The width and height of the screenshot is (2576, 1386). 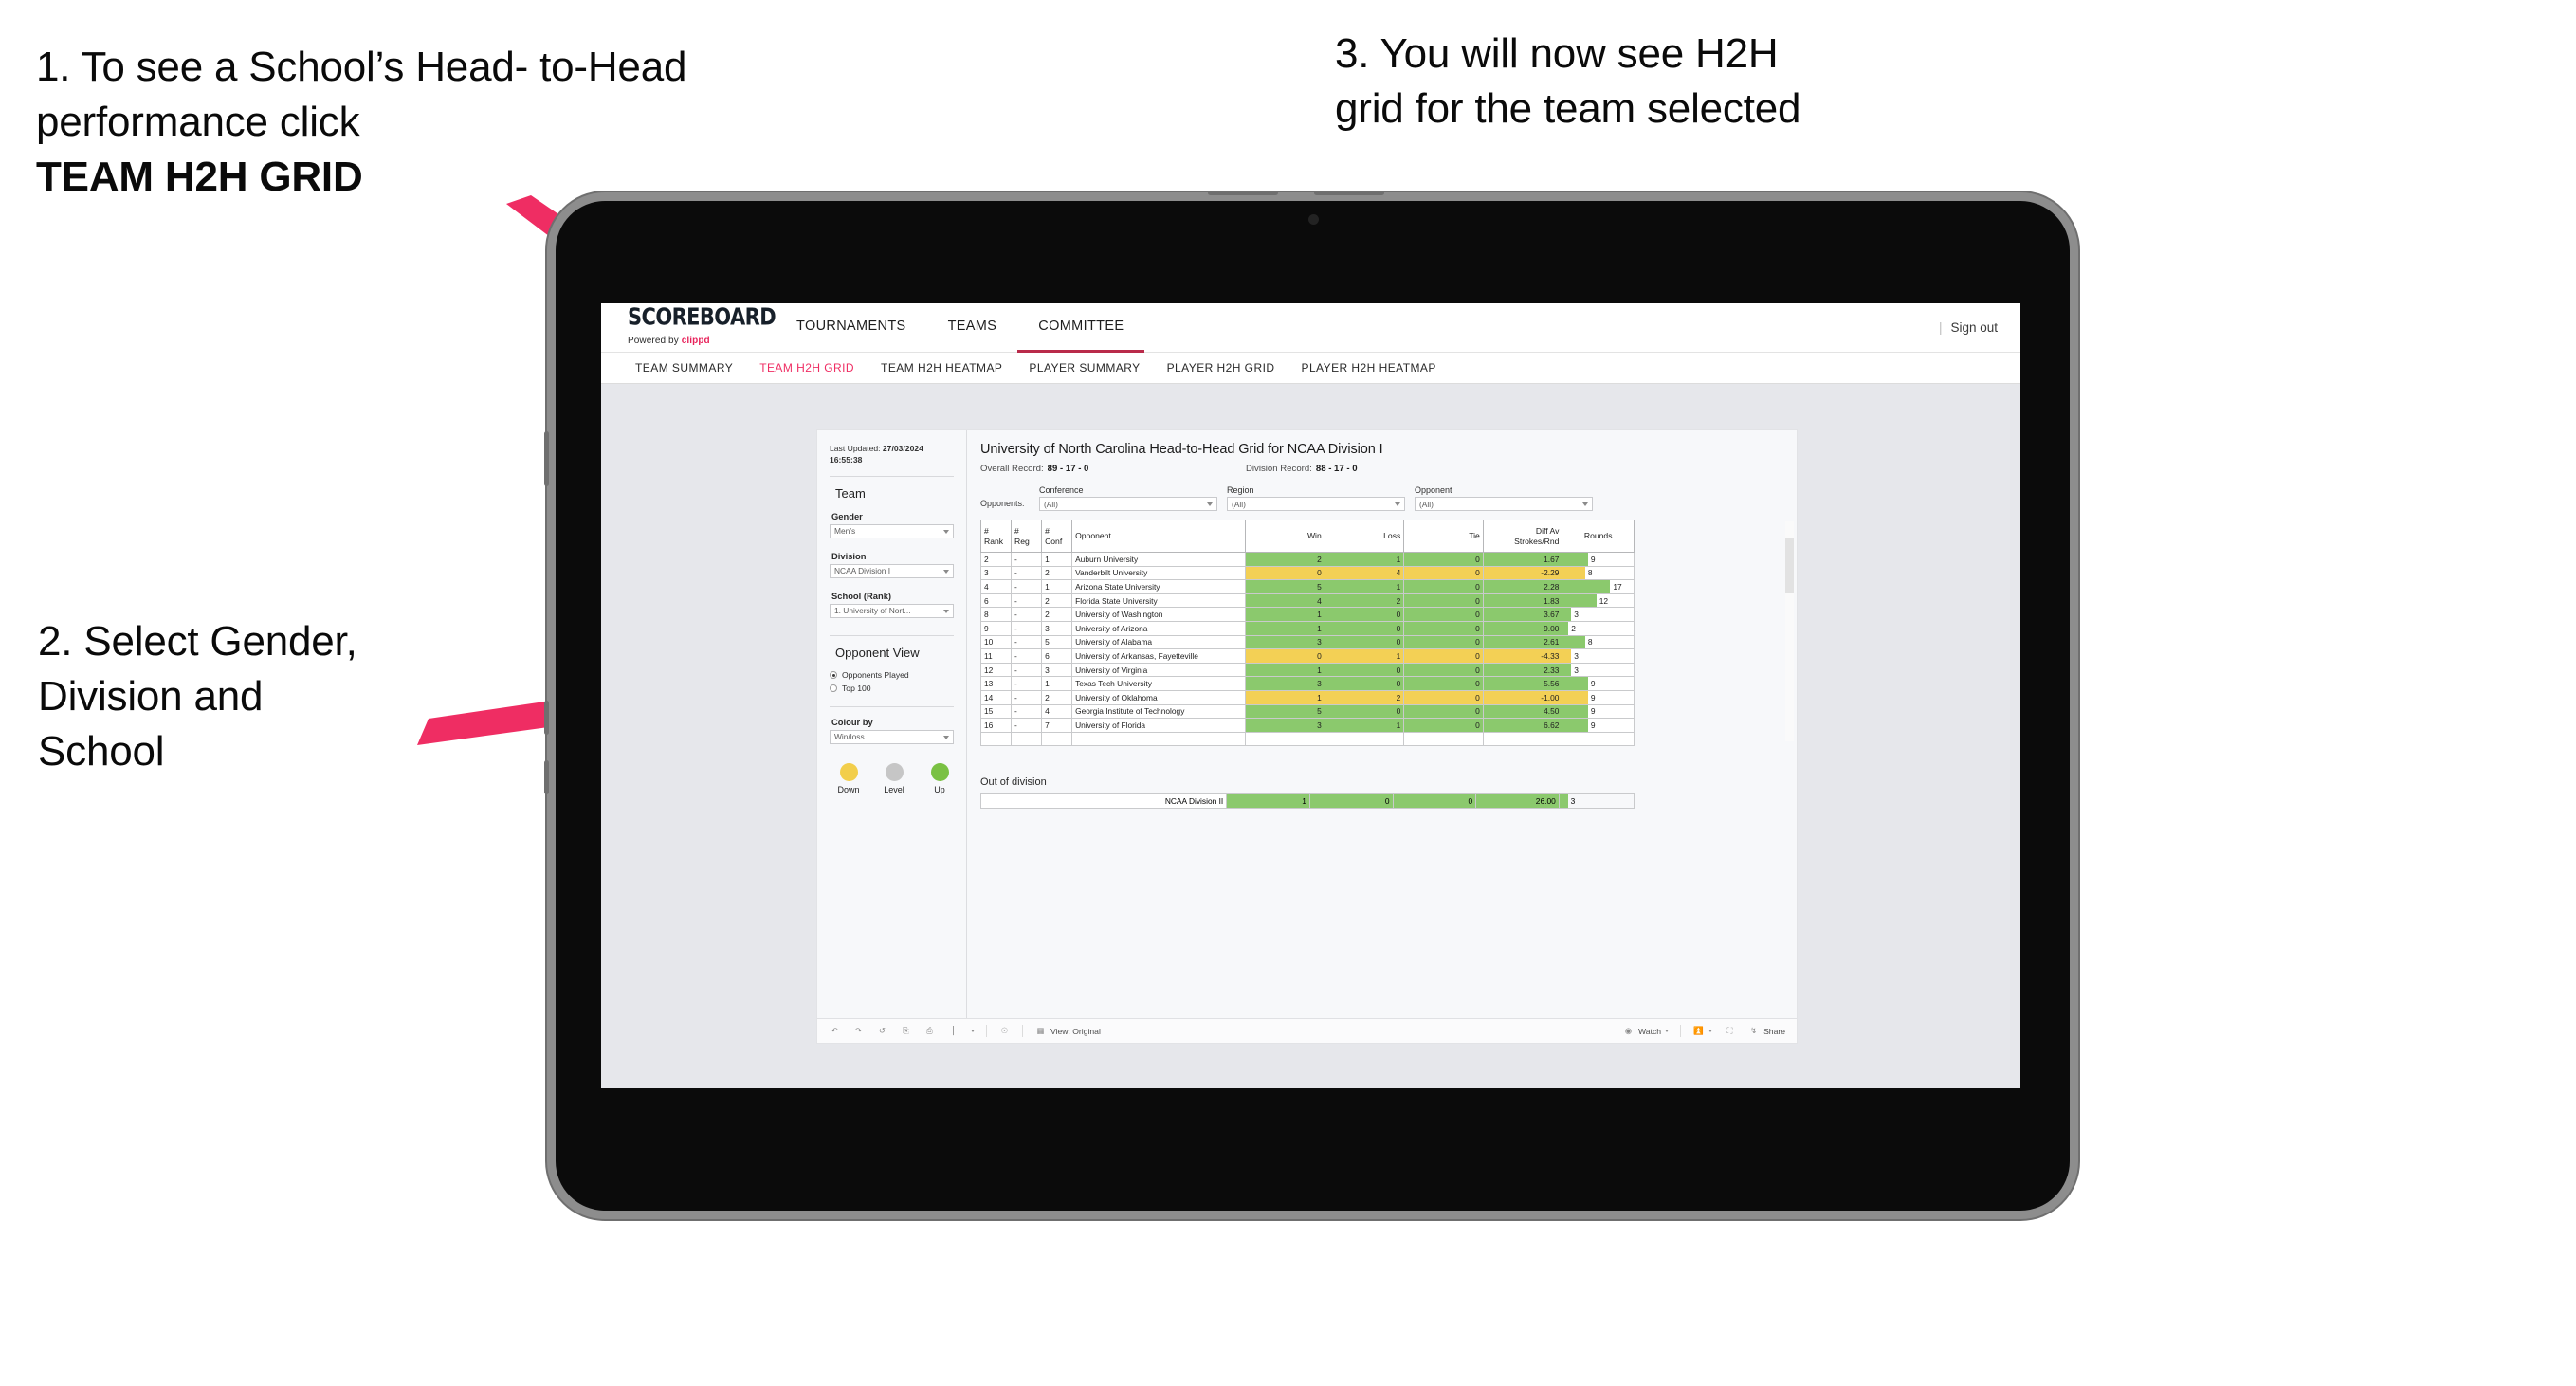 What do you see at coordinates (996, 656) in the screenshot?
I see `cell-rank: 11` at bounding box center [996, 656].